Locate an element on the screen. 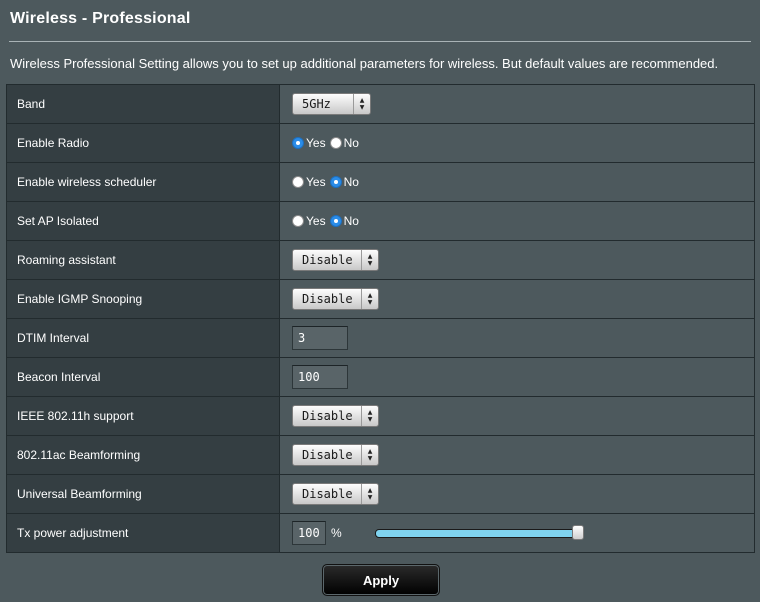  tx-power-input: 100 is located at coordinates (309, 533).